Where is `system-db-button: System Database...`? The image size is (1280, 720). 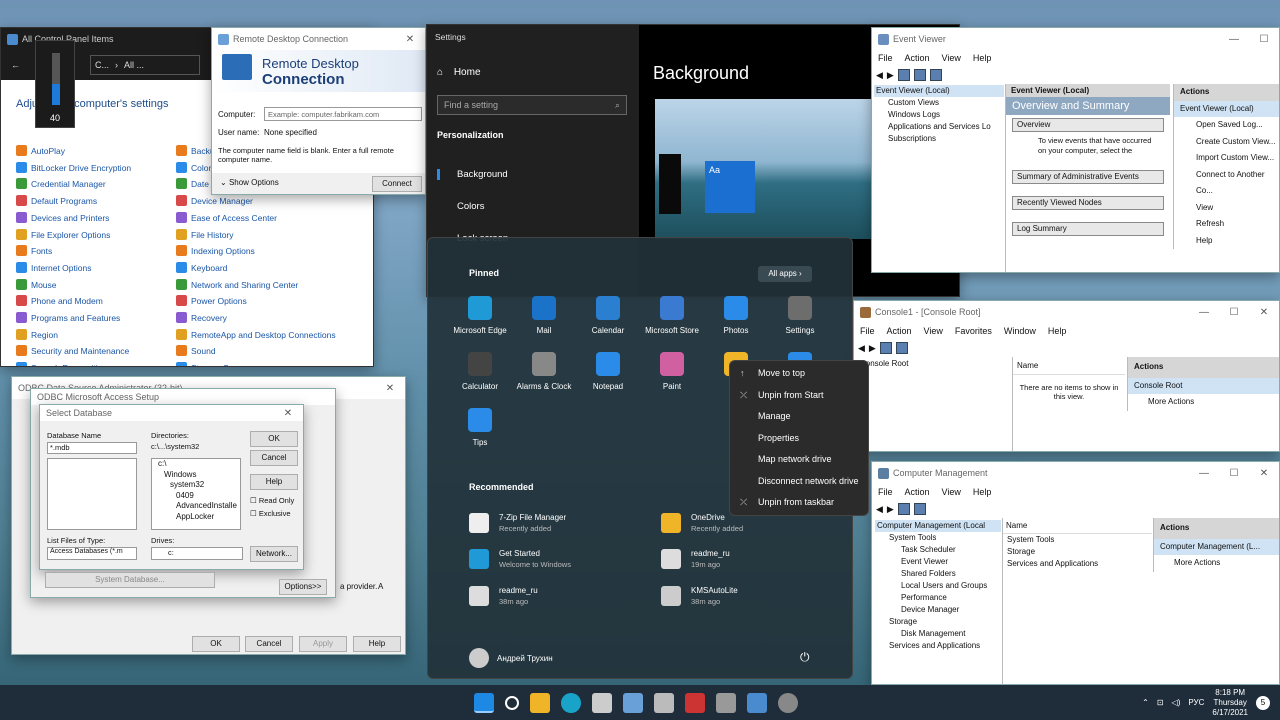
system-db-button: System Database... is located at coordinates (130, 580).